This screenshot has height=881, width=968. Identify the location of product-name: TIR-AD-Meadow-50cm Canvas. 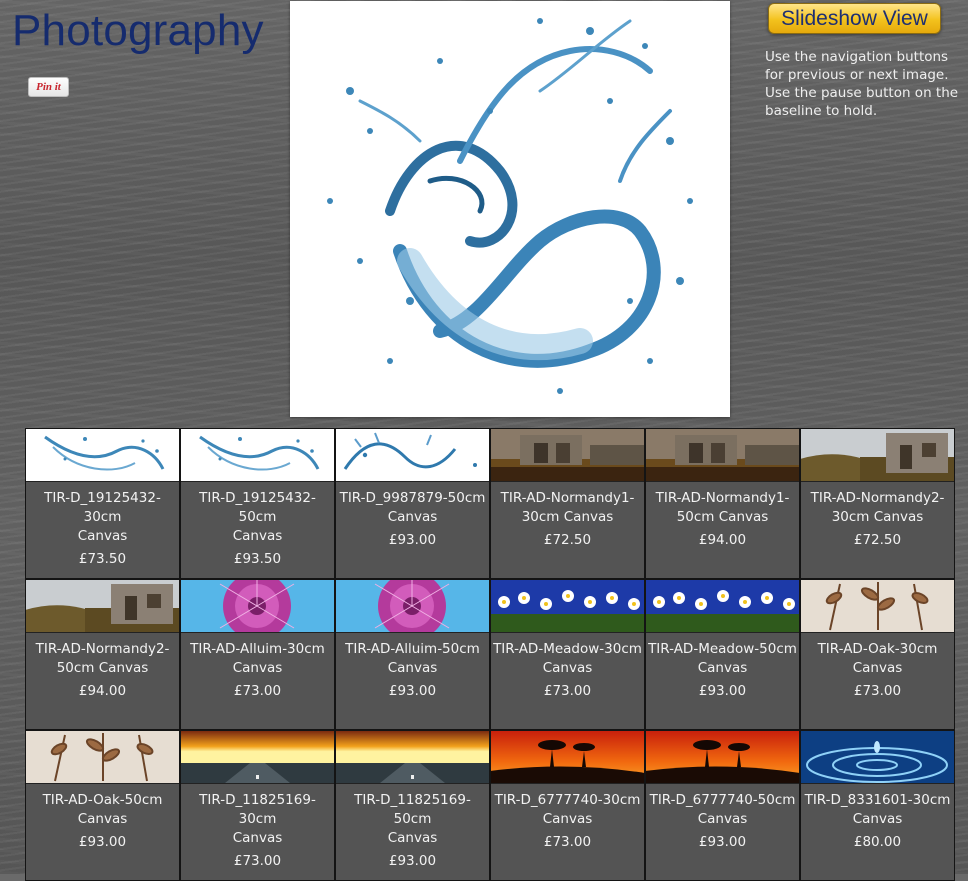
(722, 655).